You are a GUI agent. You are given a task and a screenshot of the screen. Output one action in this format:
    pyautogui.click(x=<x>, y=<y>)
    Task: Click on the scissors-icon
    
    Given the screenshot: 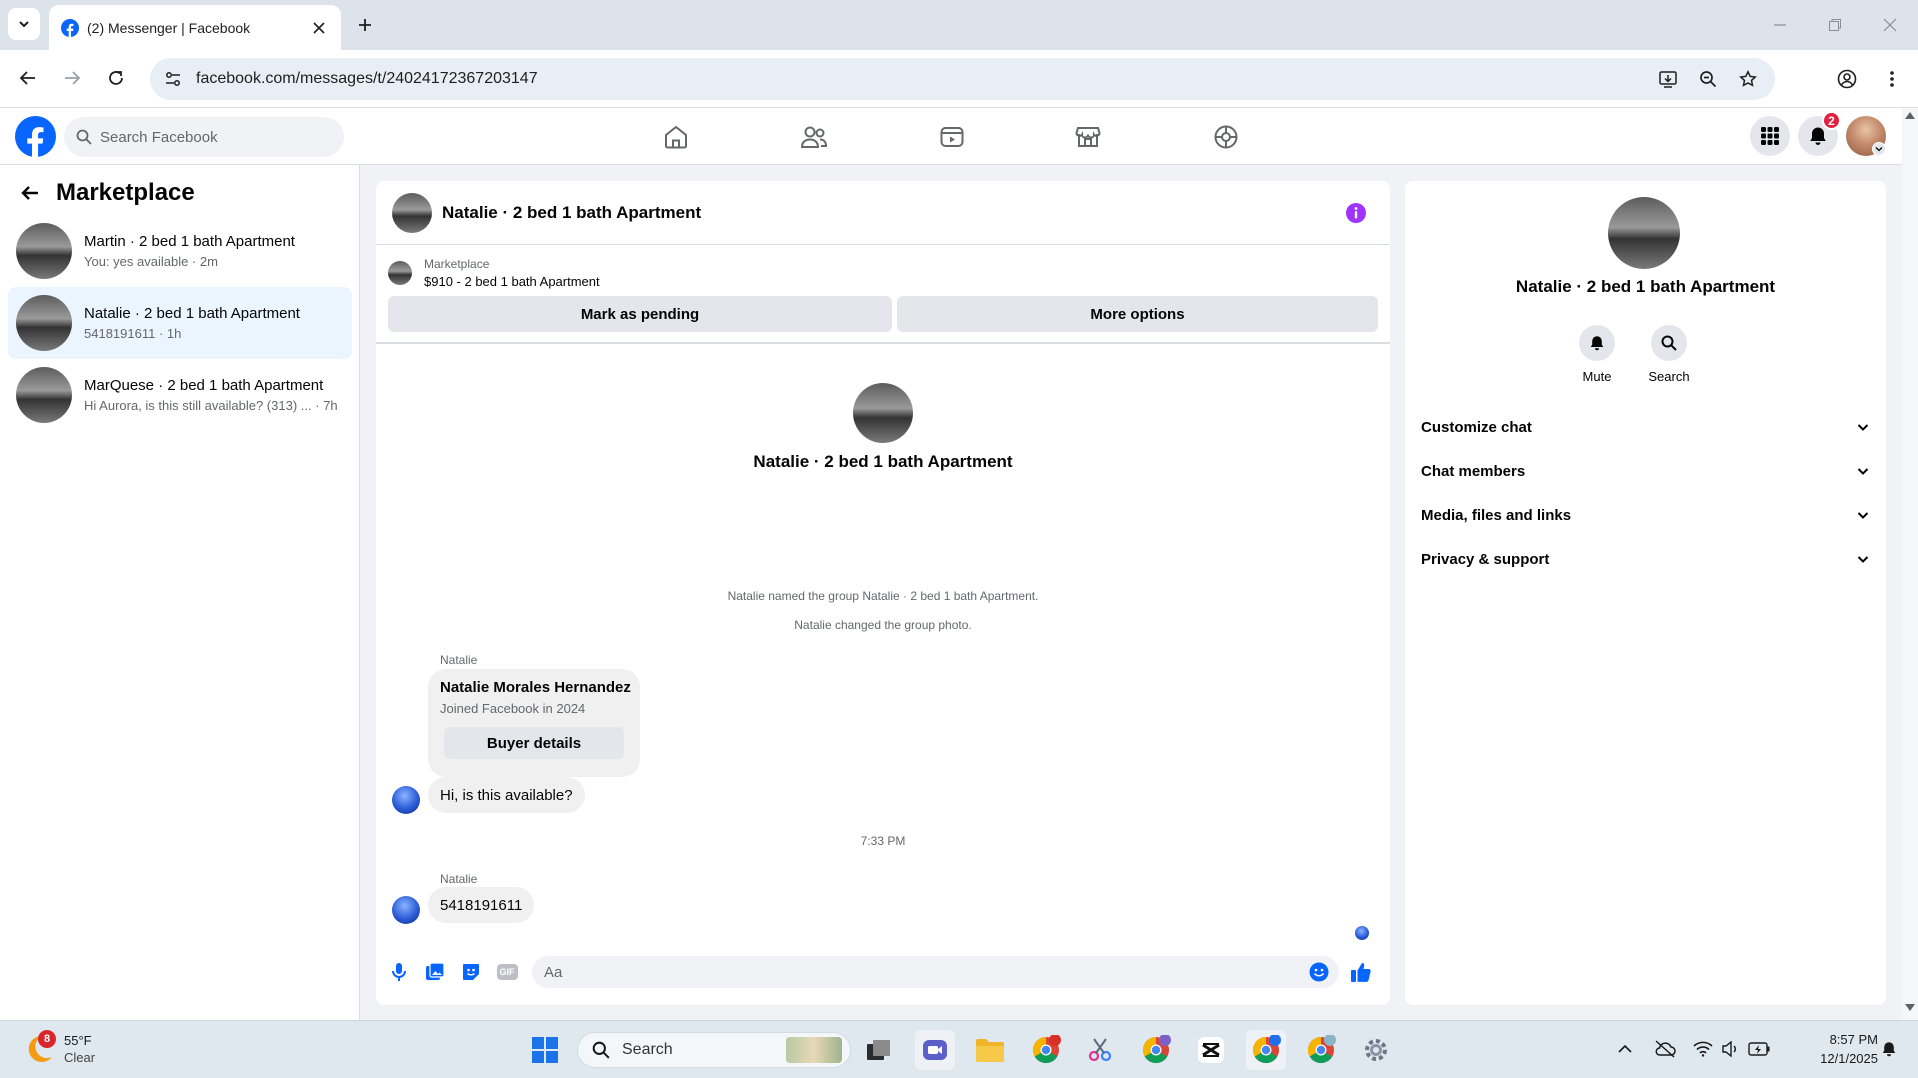 What is the action you would take?
    pyautogui.click(x=1100, y=1050)
    